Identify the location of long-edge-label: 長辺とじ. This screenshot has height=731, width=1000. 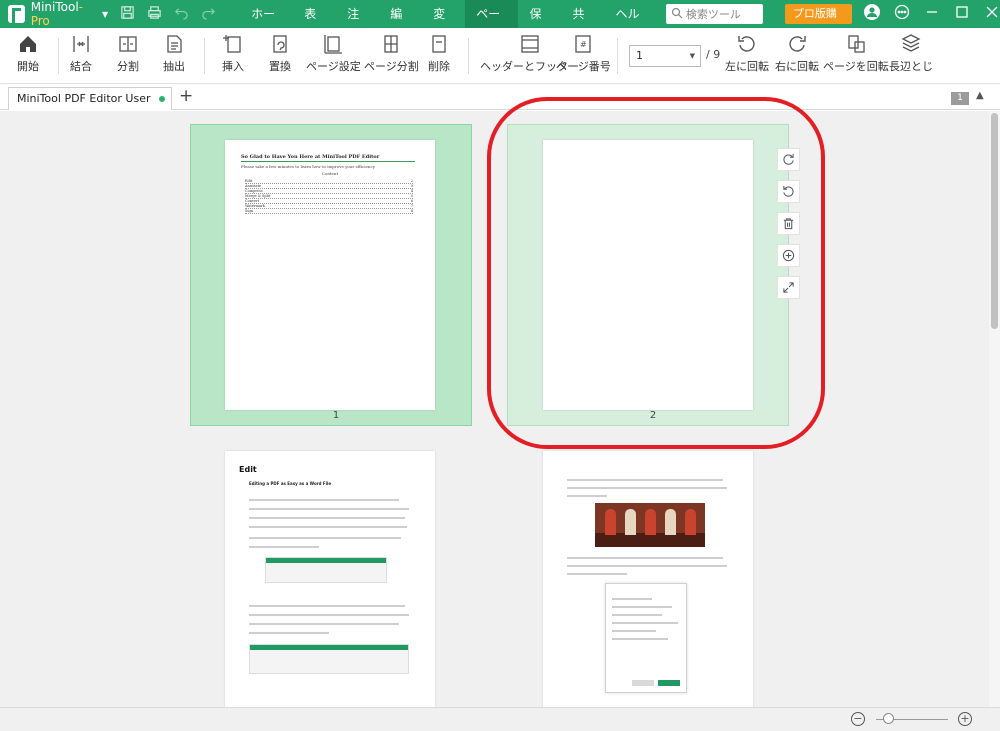
(911, 66).